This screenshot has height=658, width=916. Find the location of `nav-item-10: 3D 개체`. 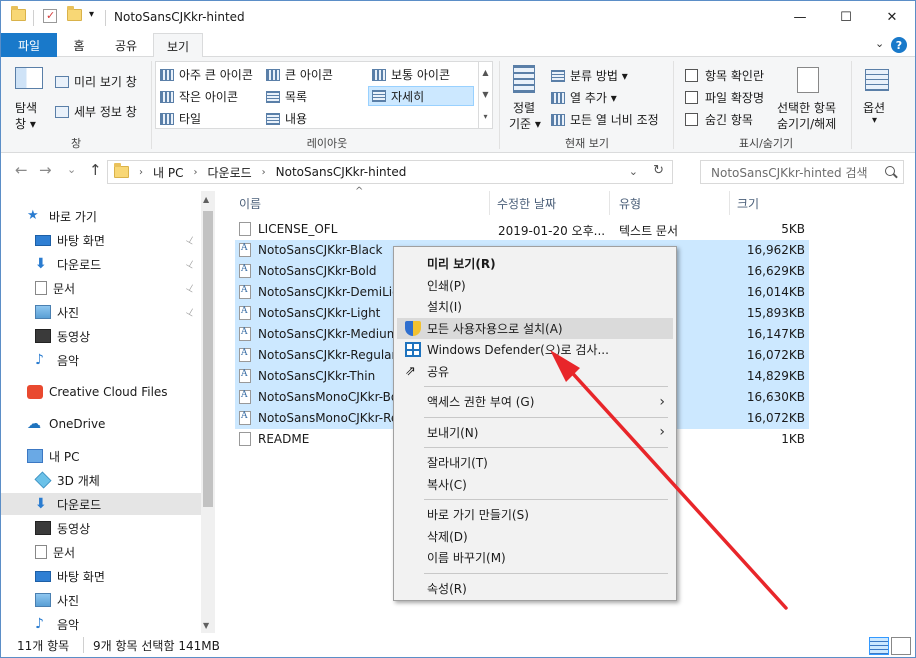

nav-item-10: 3D 개체 is located at coordinates (101, 480).